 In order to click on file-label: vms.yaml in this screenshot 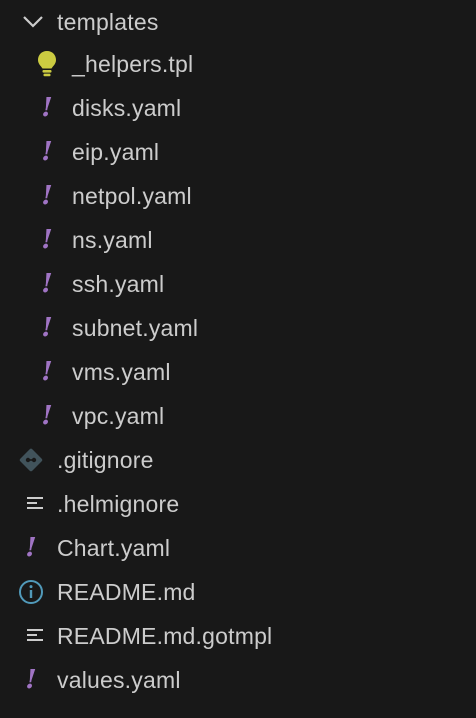, I will do `click(121, 372)`.